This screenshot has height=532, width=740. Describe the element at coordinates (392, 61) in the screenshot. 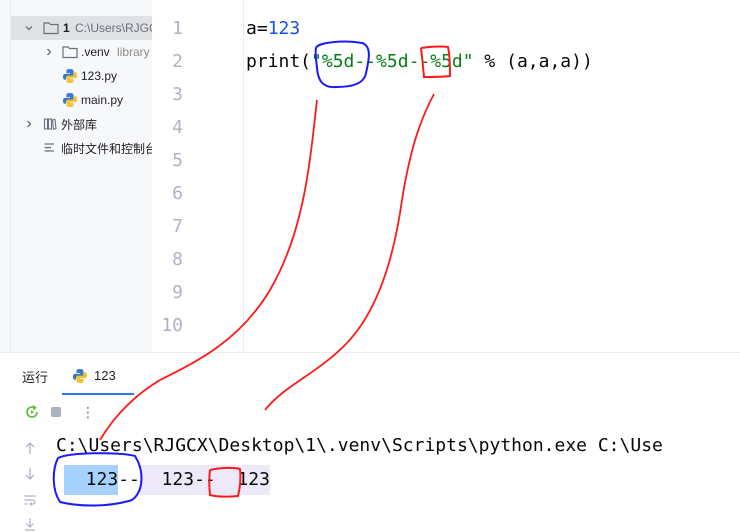

I see `code-string: "%5d--%5d--%5d"` at that location.